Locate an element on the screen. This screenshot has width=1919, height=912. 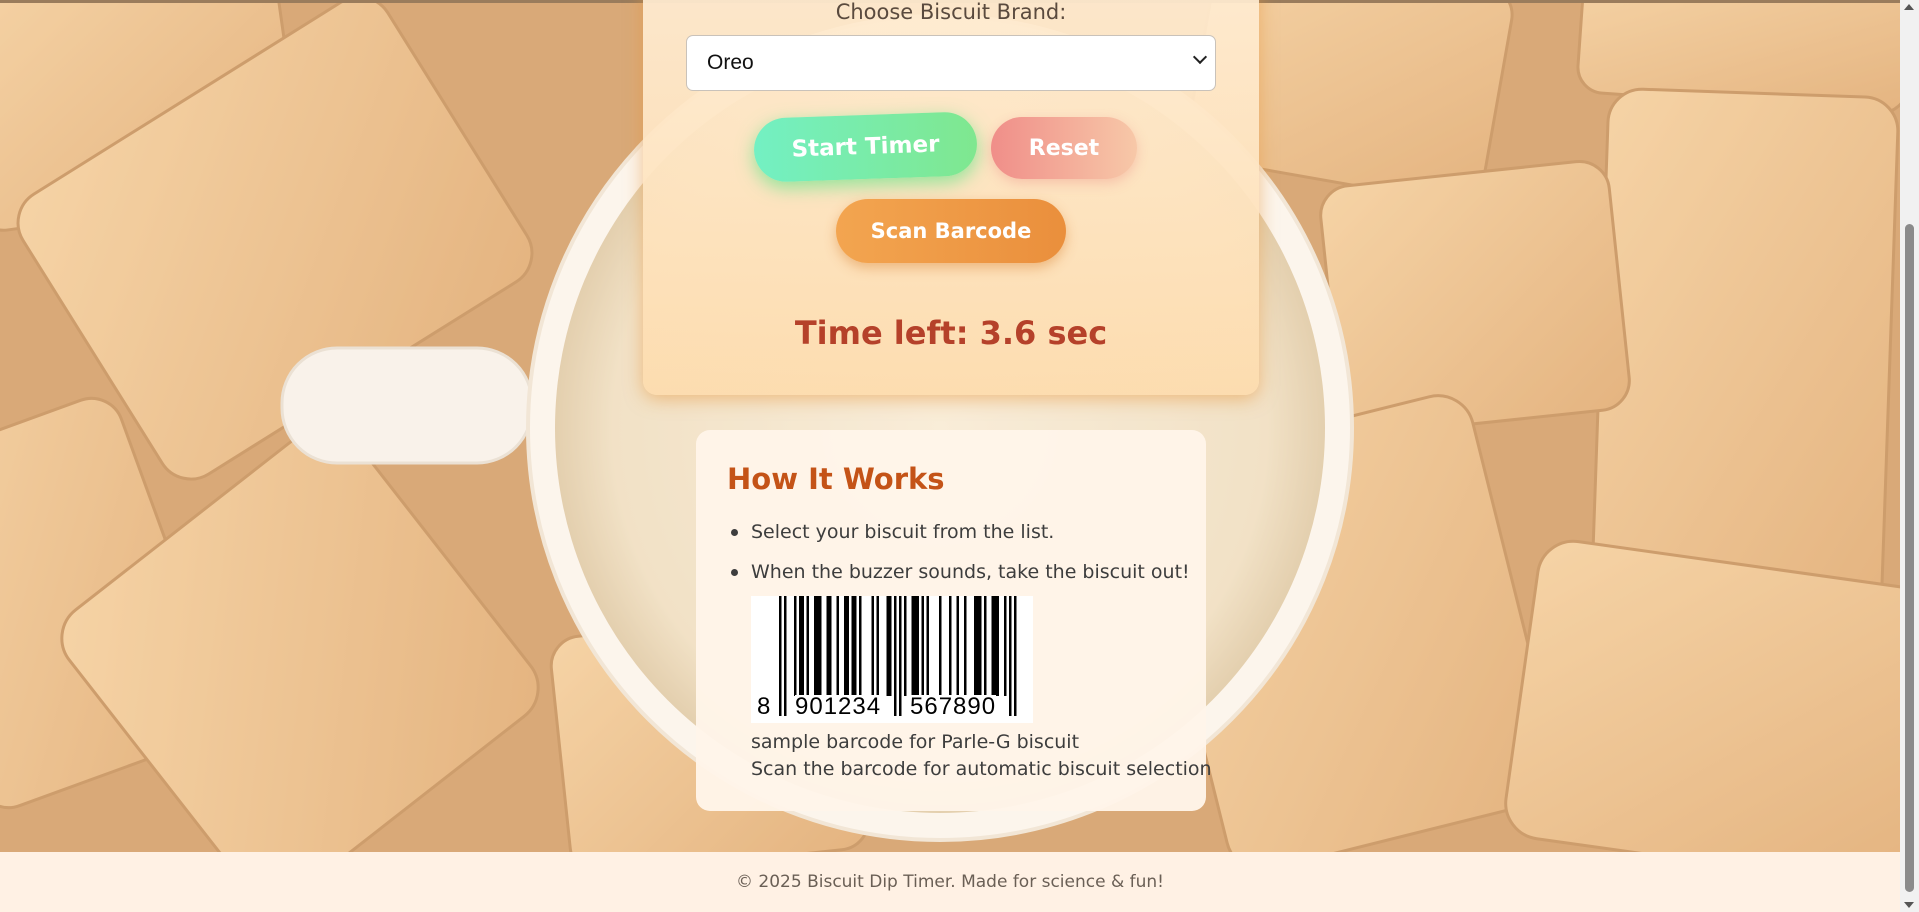
barcode-first-digit: 8 is located at coordinates (764, 706).